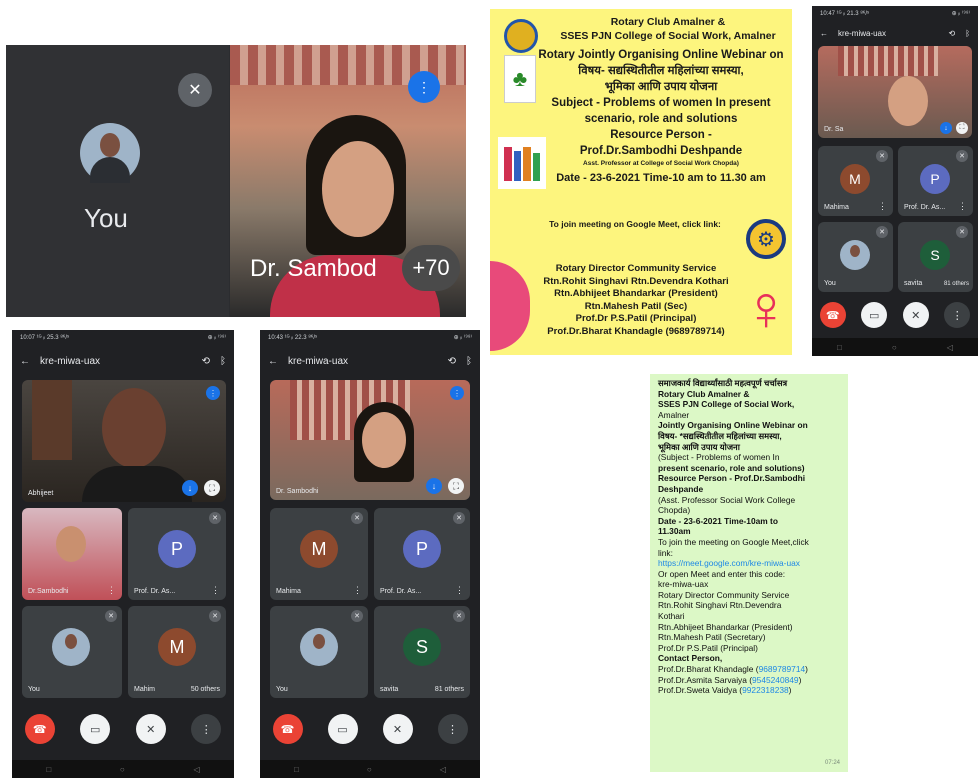  What do you see at coordinates (727, 499) in the screenshot?
I see `chat-line: (Asst. Professor Social Work College` at bounding box center [727, 499].